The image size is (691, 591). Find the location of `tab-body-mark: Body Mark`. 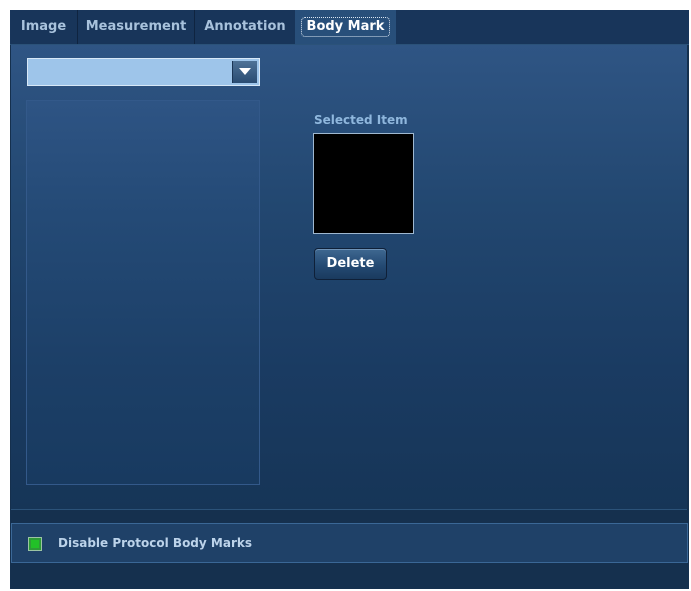

tab-body-mark: Body Mark is located at coordinates (345, 27).